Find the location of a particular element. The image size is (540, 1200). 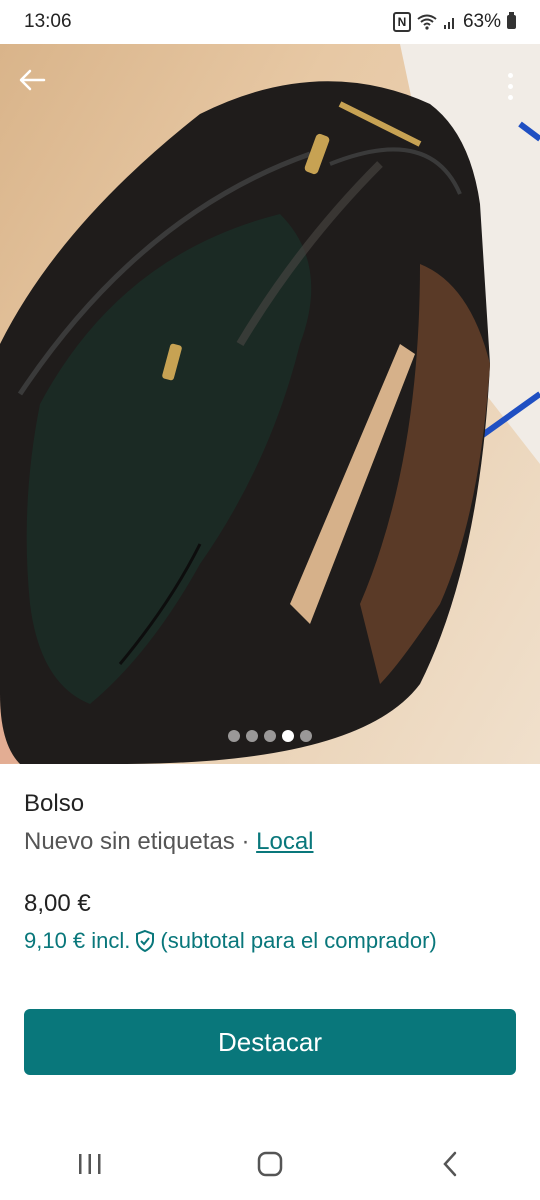

more-options-button is located at coordinates (510, 86).